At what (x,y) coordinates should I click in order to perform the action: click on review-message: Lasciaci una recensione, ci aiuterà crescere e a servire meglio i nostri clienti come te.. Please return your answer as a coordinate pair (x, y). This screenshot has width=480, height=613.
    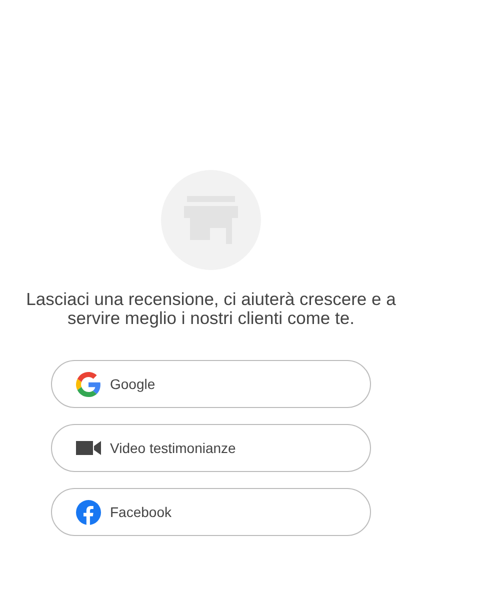
    Looking at the image, I should click on (211, 309).